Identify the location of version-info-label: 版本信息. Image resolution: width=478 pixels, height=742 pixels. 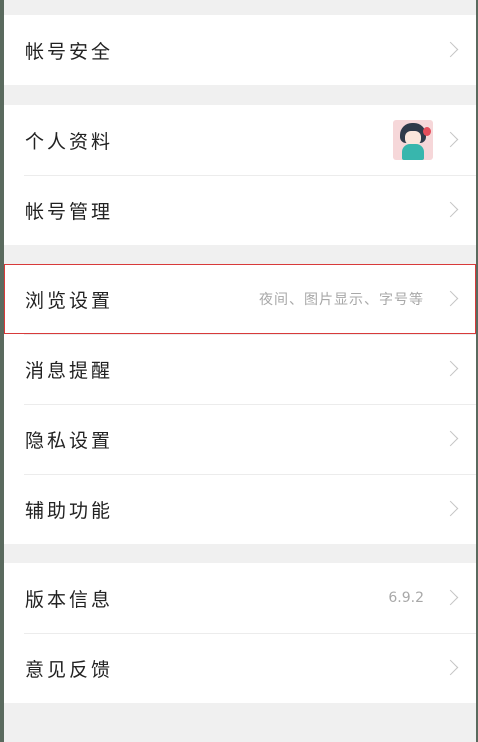
(69, 599).